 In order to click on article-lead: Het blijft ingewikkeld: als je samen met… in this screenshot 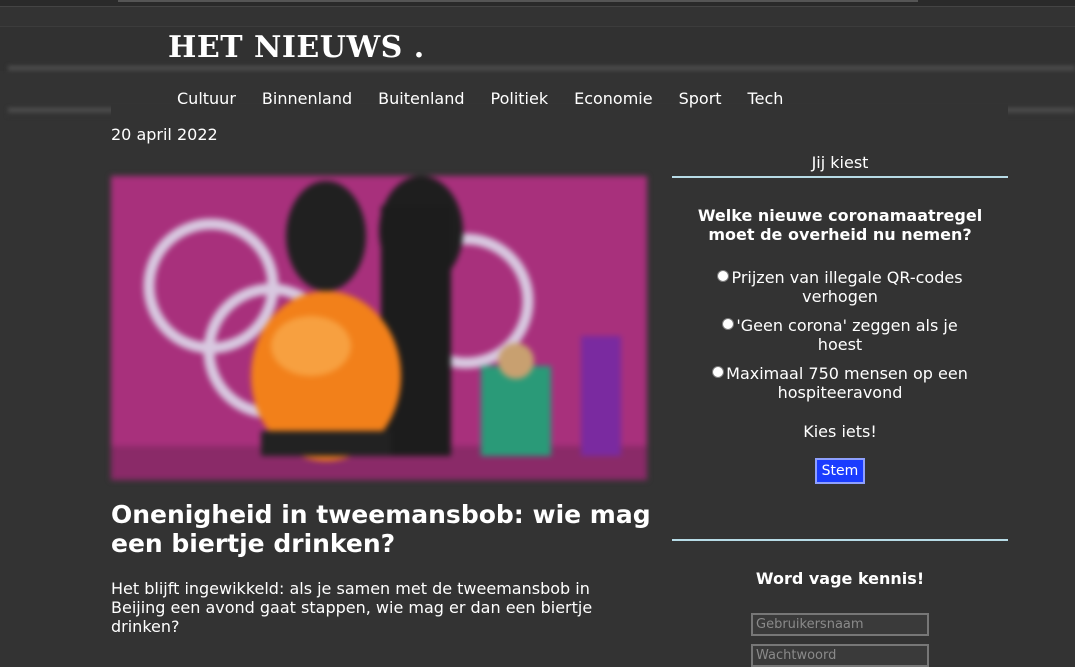, I will do `click(352, 607)`.